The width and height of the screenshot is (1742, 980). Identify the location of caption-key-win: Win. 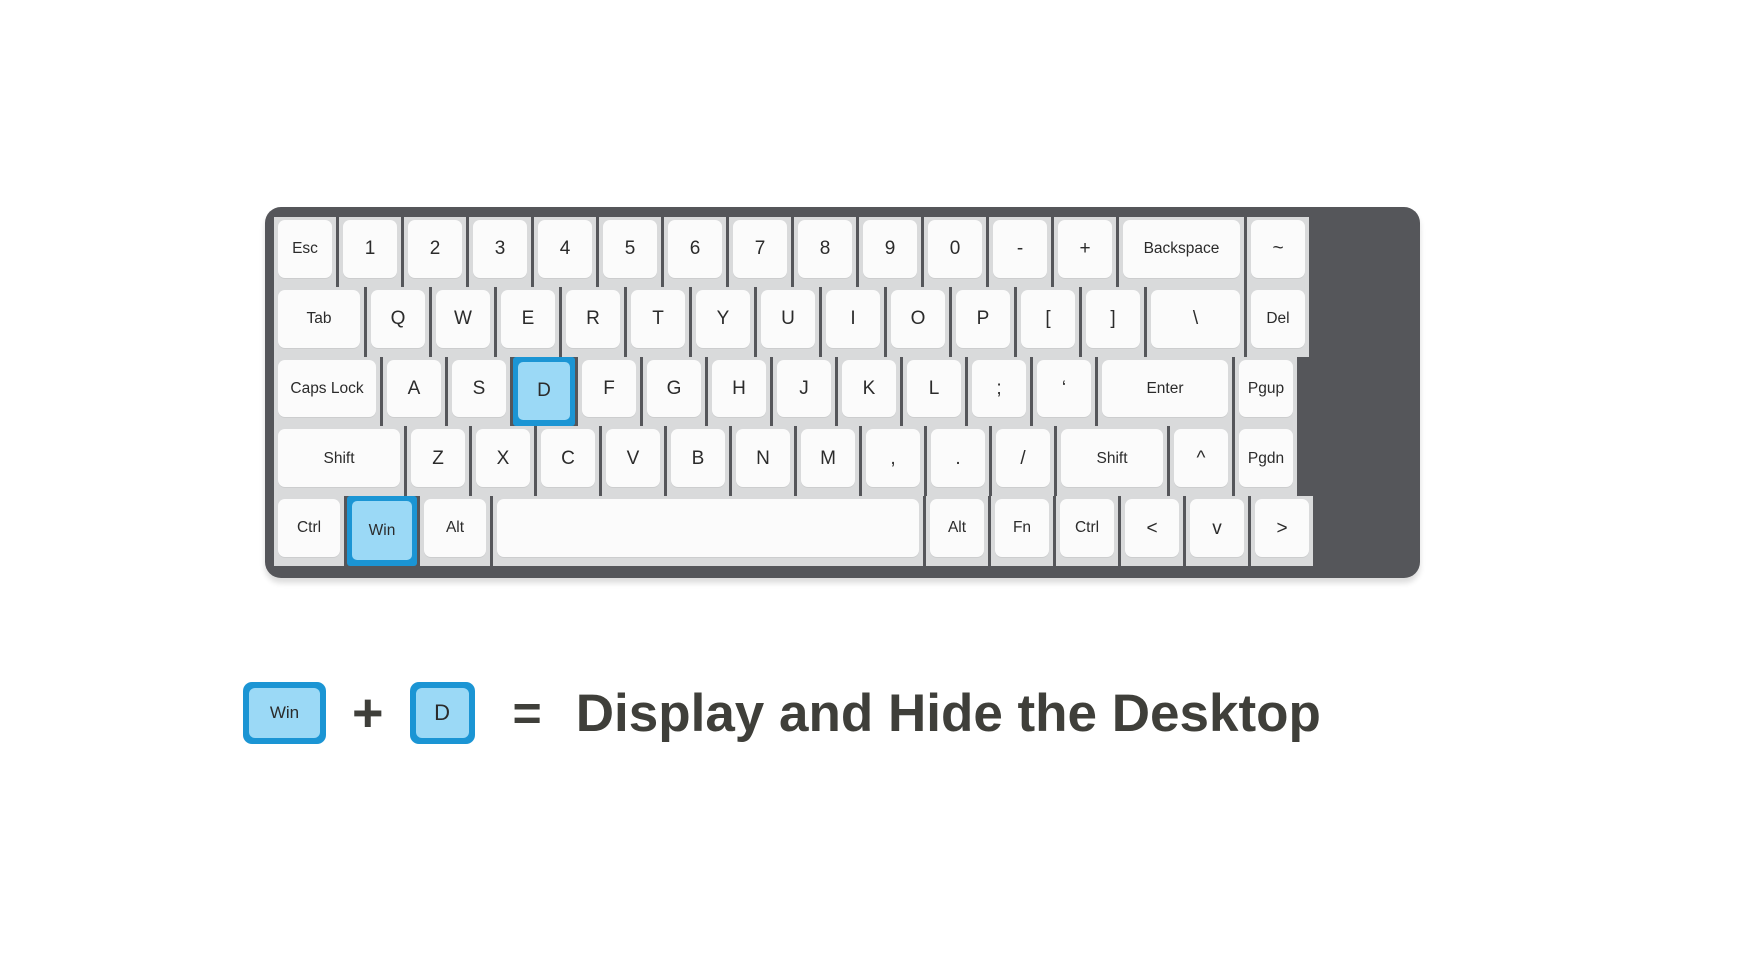
(284, 713).